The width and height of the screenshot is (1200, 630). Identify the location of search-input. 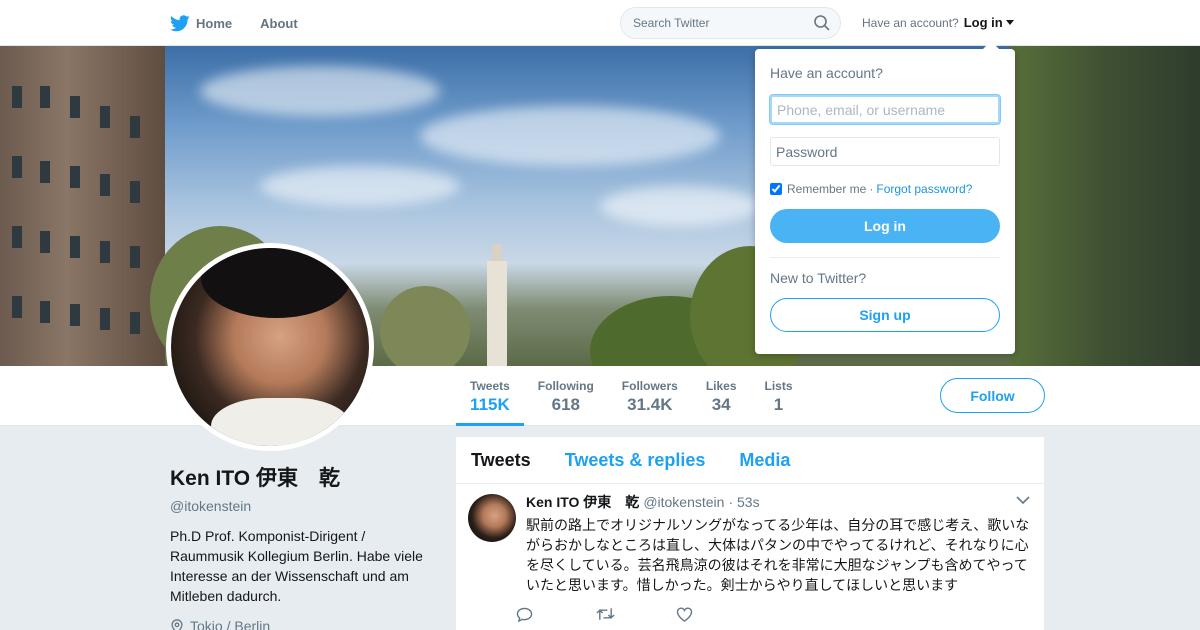
(711, 23).